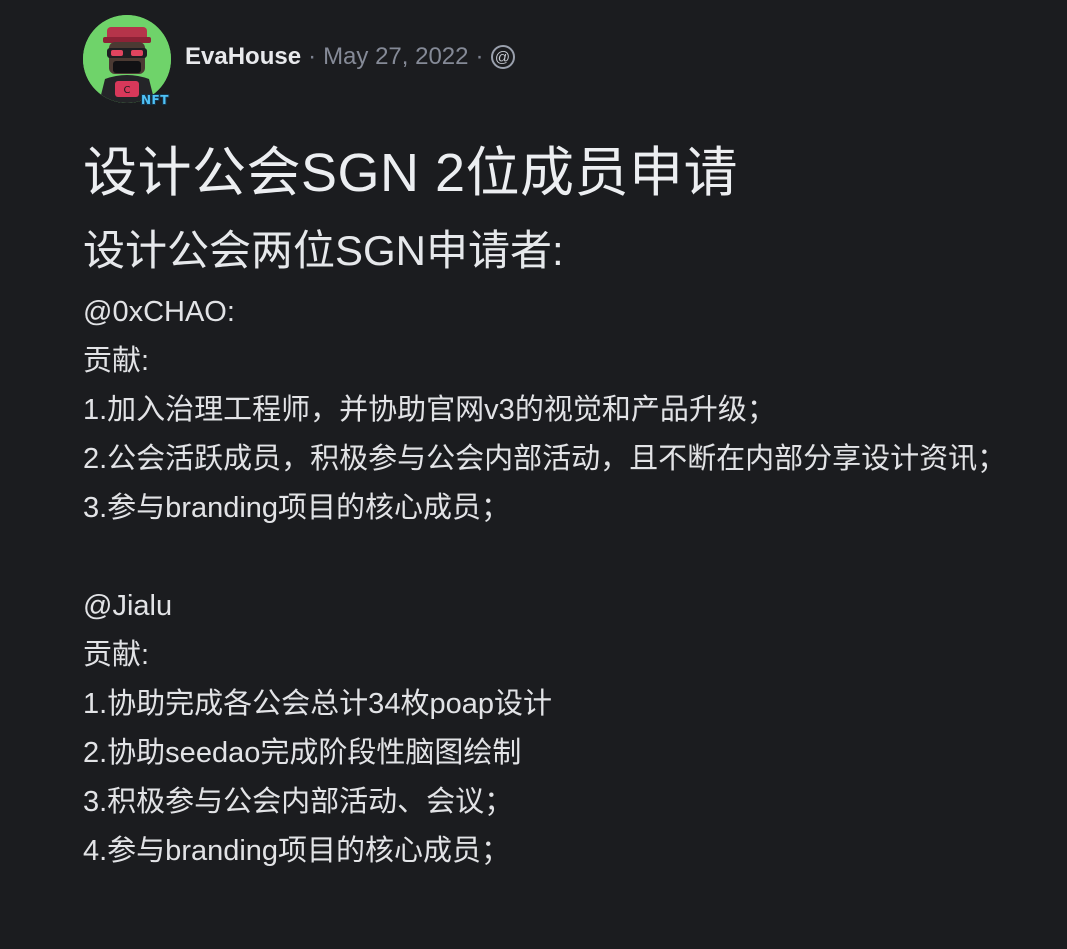 This screenshot has height=949, width=1067. I want to click on at-icon: @, so click(502, 57).